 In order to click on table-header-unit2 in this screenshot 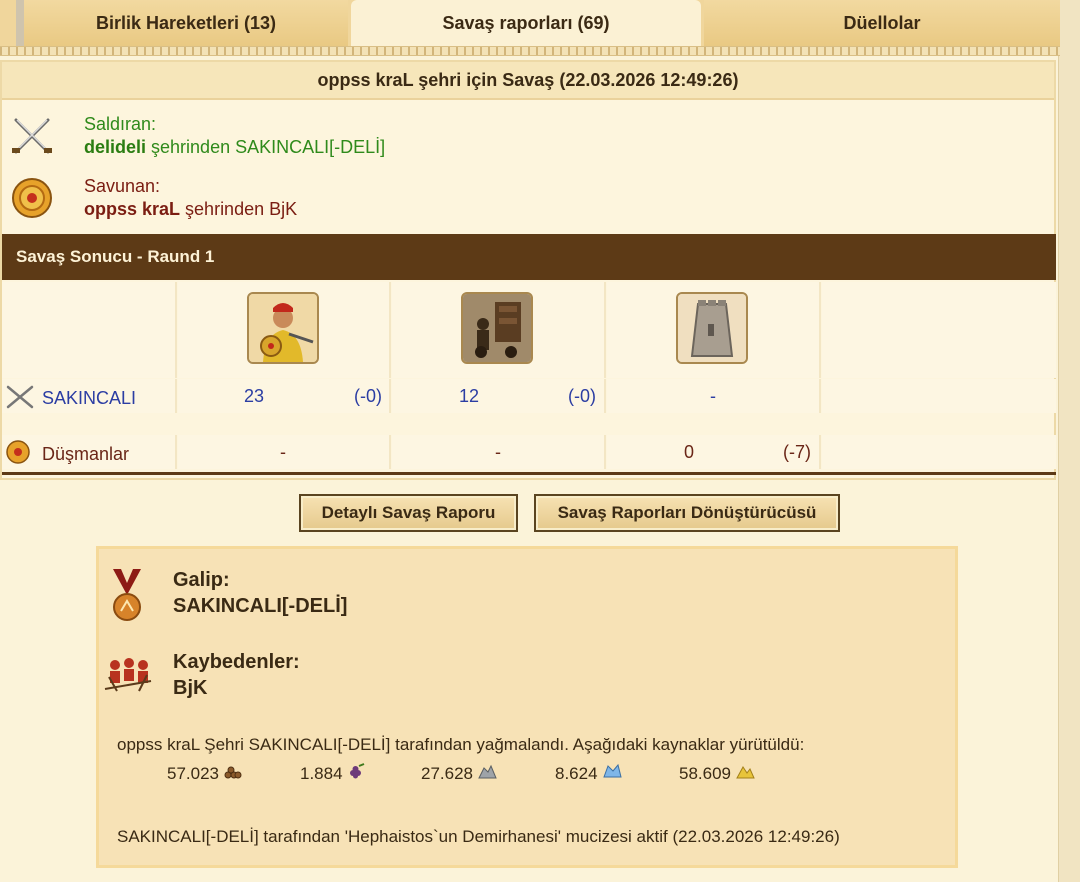, I will do `click(499, 330)`.